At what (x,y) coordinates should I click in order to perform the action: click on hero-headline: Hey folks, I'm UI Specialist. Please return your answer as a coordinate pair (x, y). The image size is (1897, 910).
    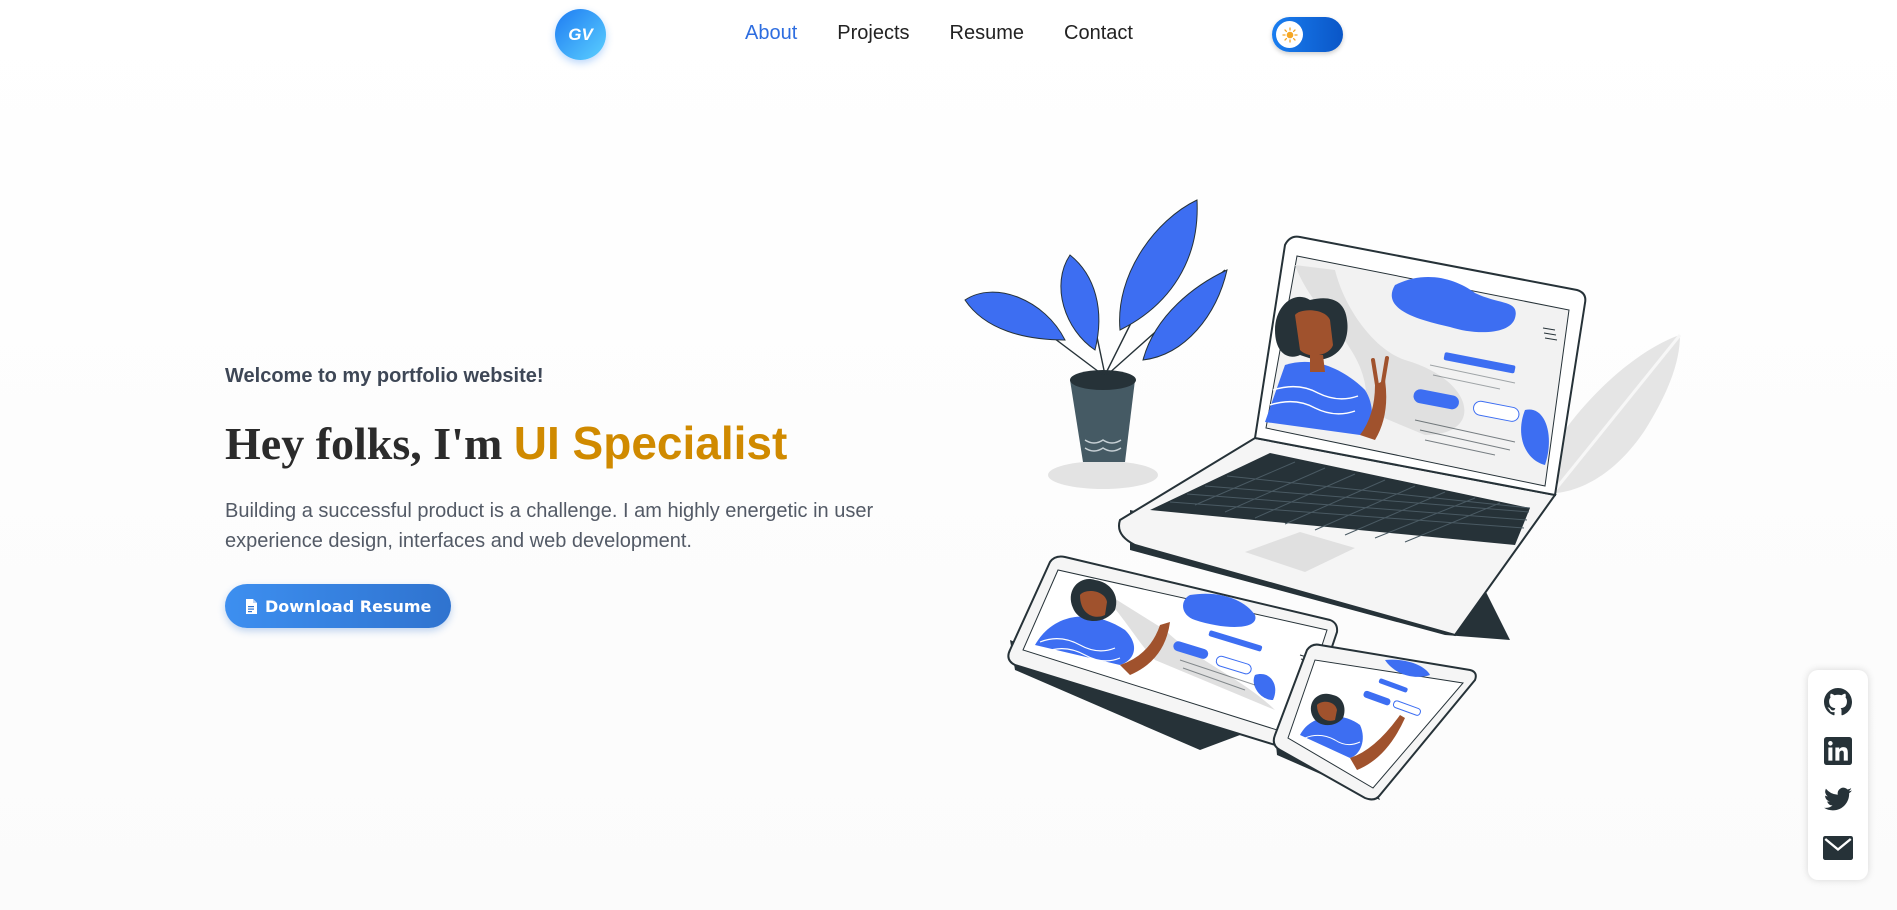
    Looking at the image, I should click on (575, 443).